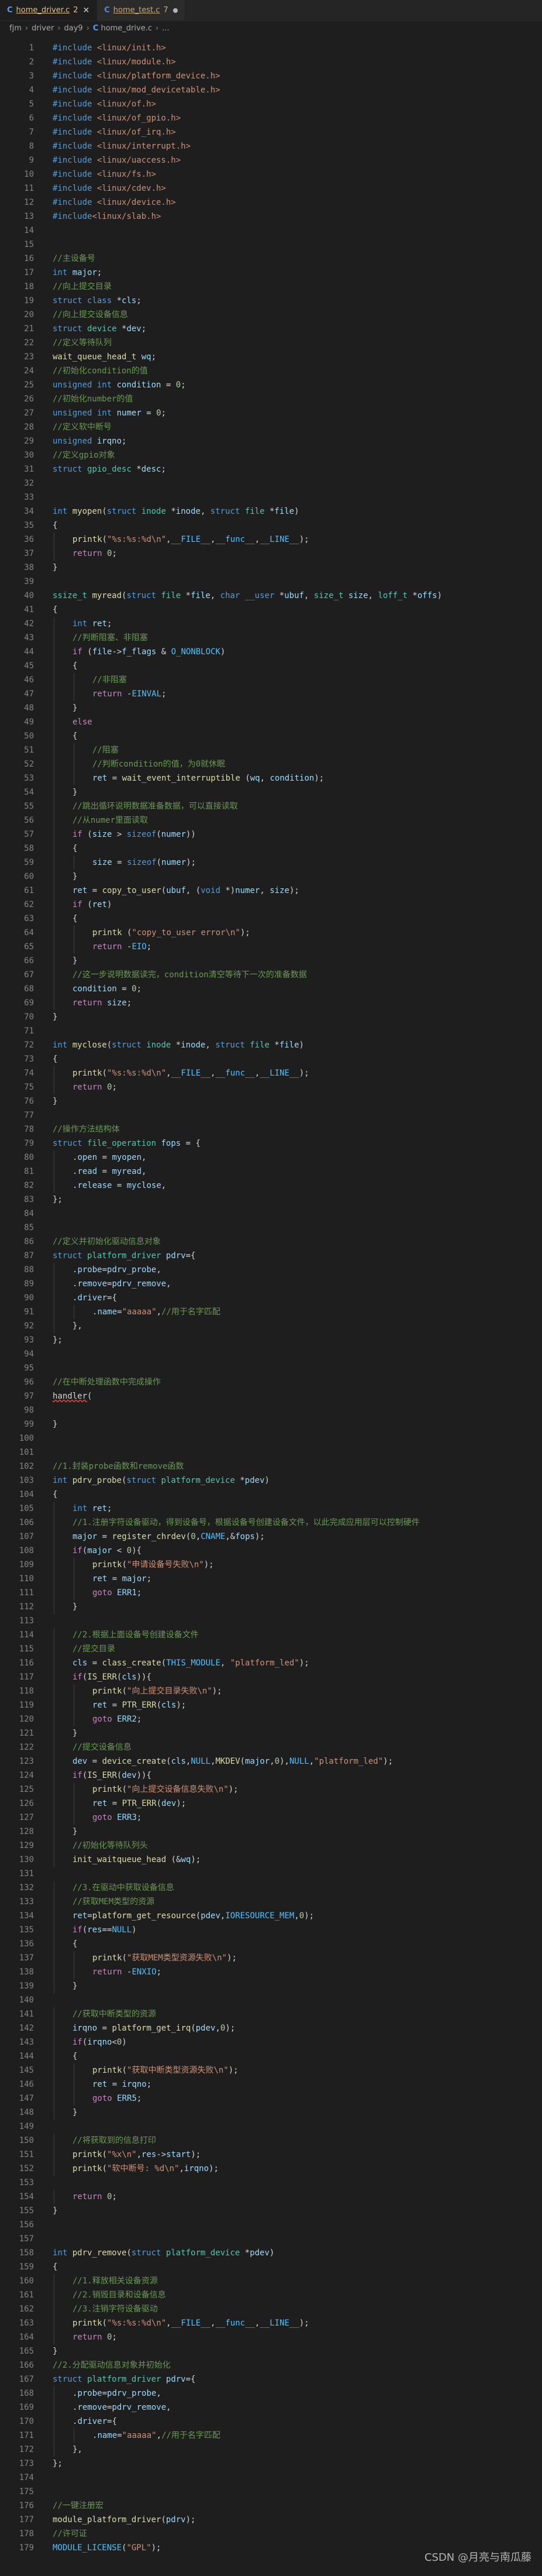 The height and width of the screenshot is (2576, 542). Describe the element at coordinates (271, 287) in the screenshot. I see `code-line: 18 //向上提交目录` at that location.